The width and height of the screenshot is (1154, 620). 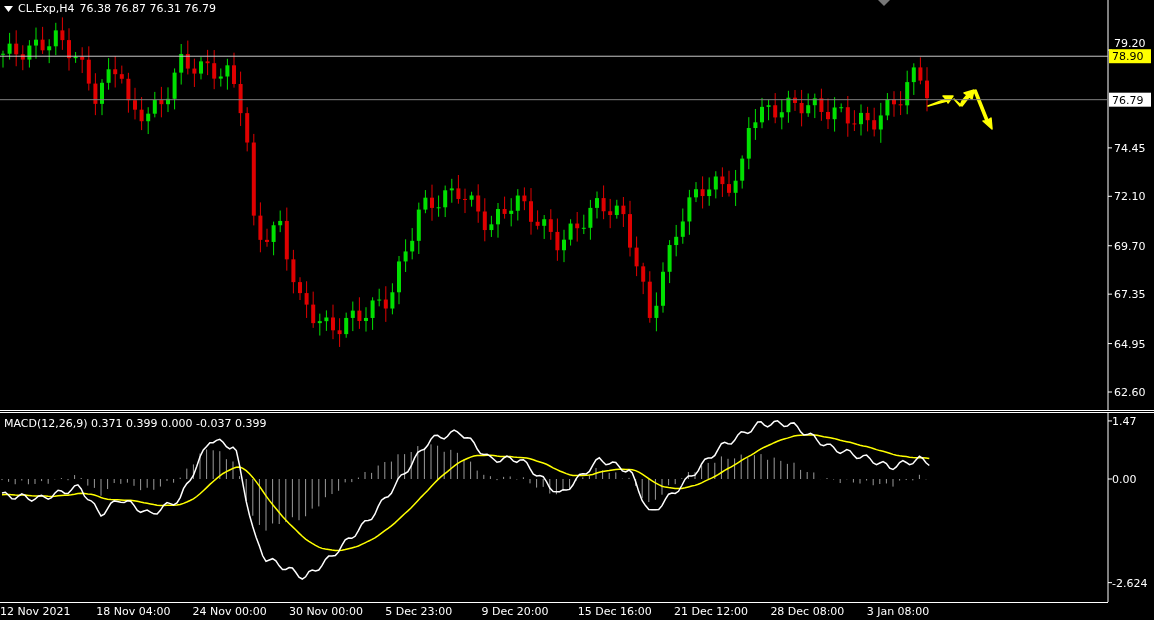 What do you see at coordinates (1130, 246) in the screenshot?
I see `price-axis-label: 69.70` at bounding box center [1130, 246].